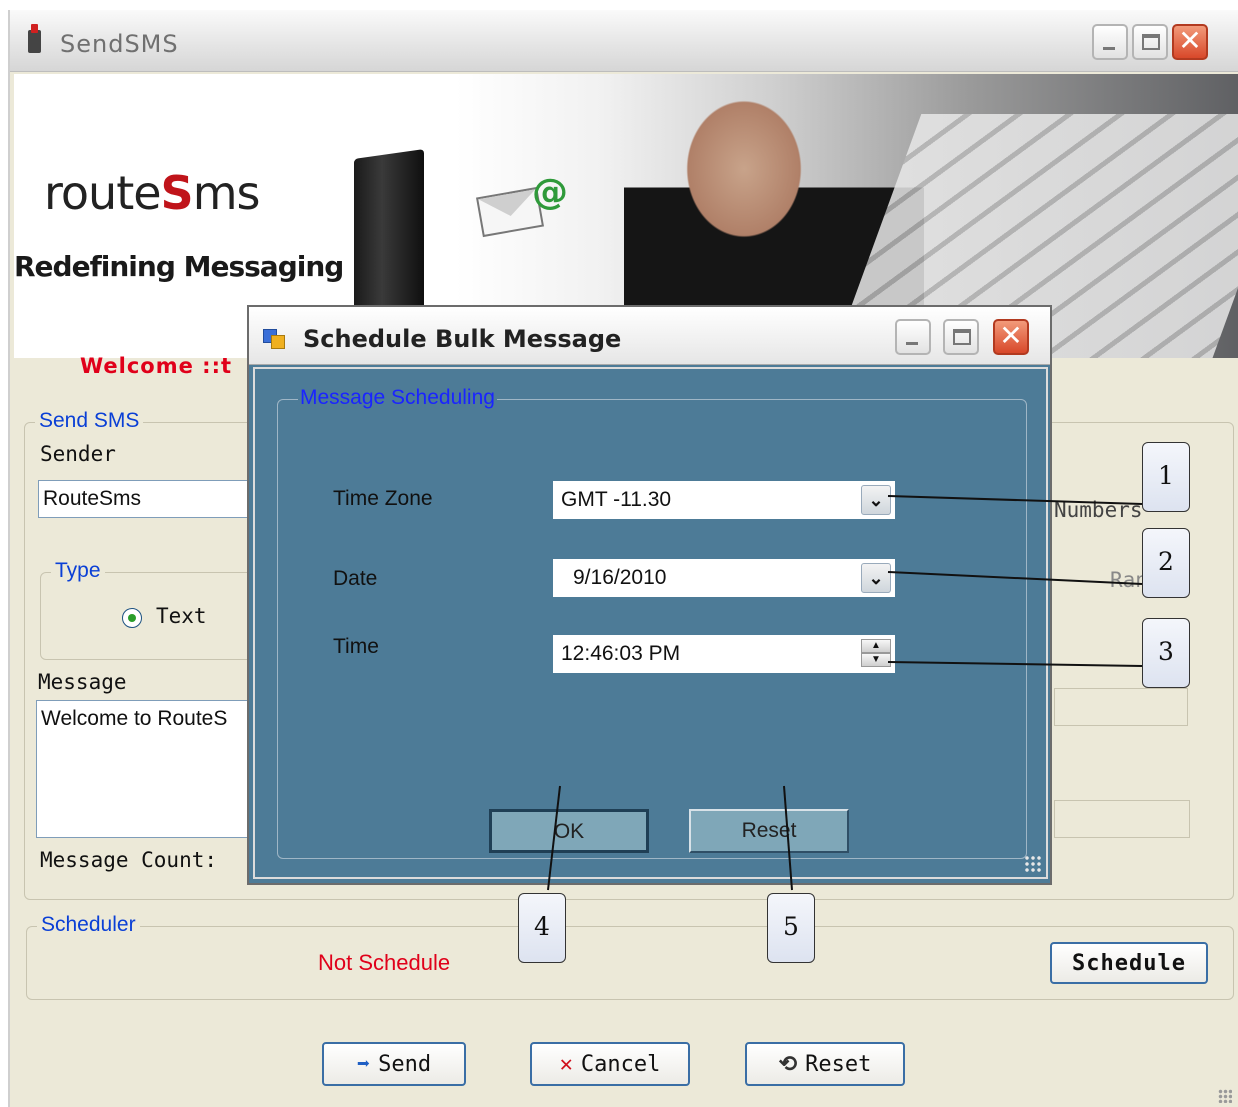  I want to click on callout-1: 1, so click(1166, 477).